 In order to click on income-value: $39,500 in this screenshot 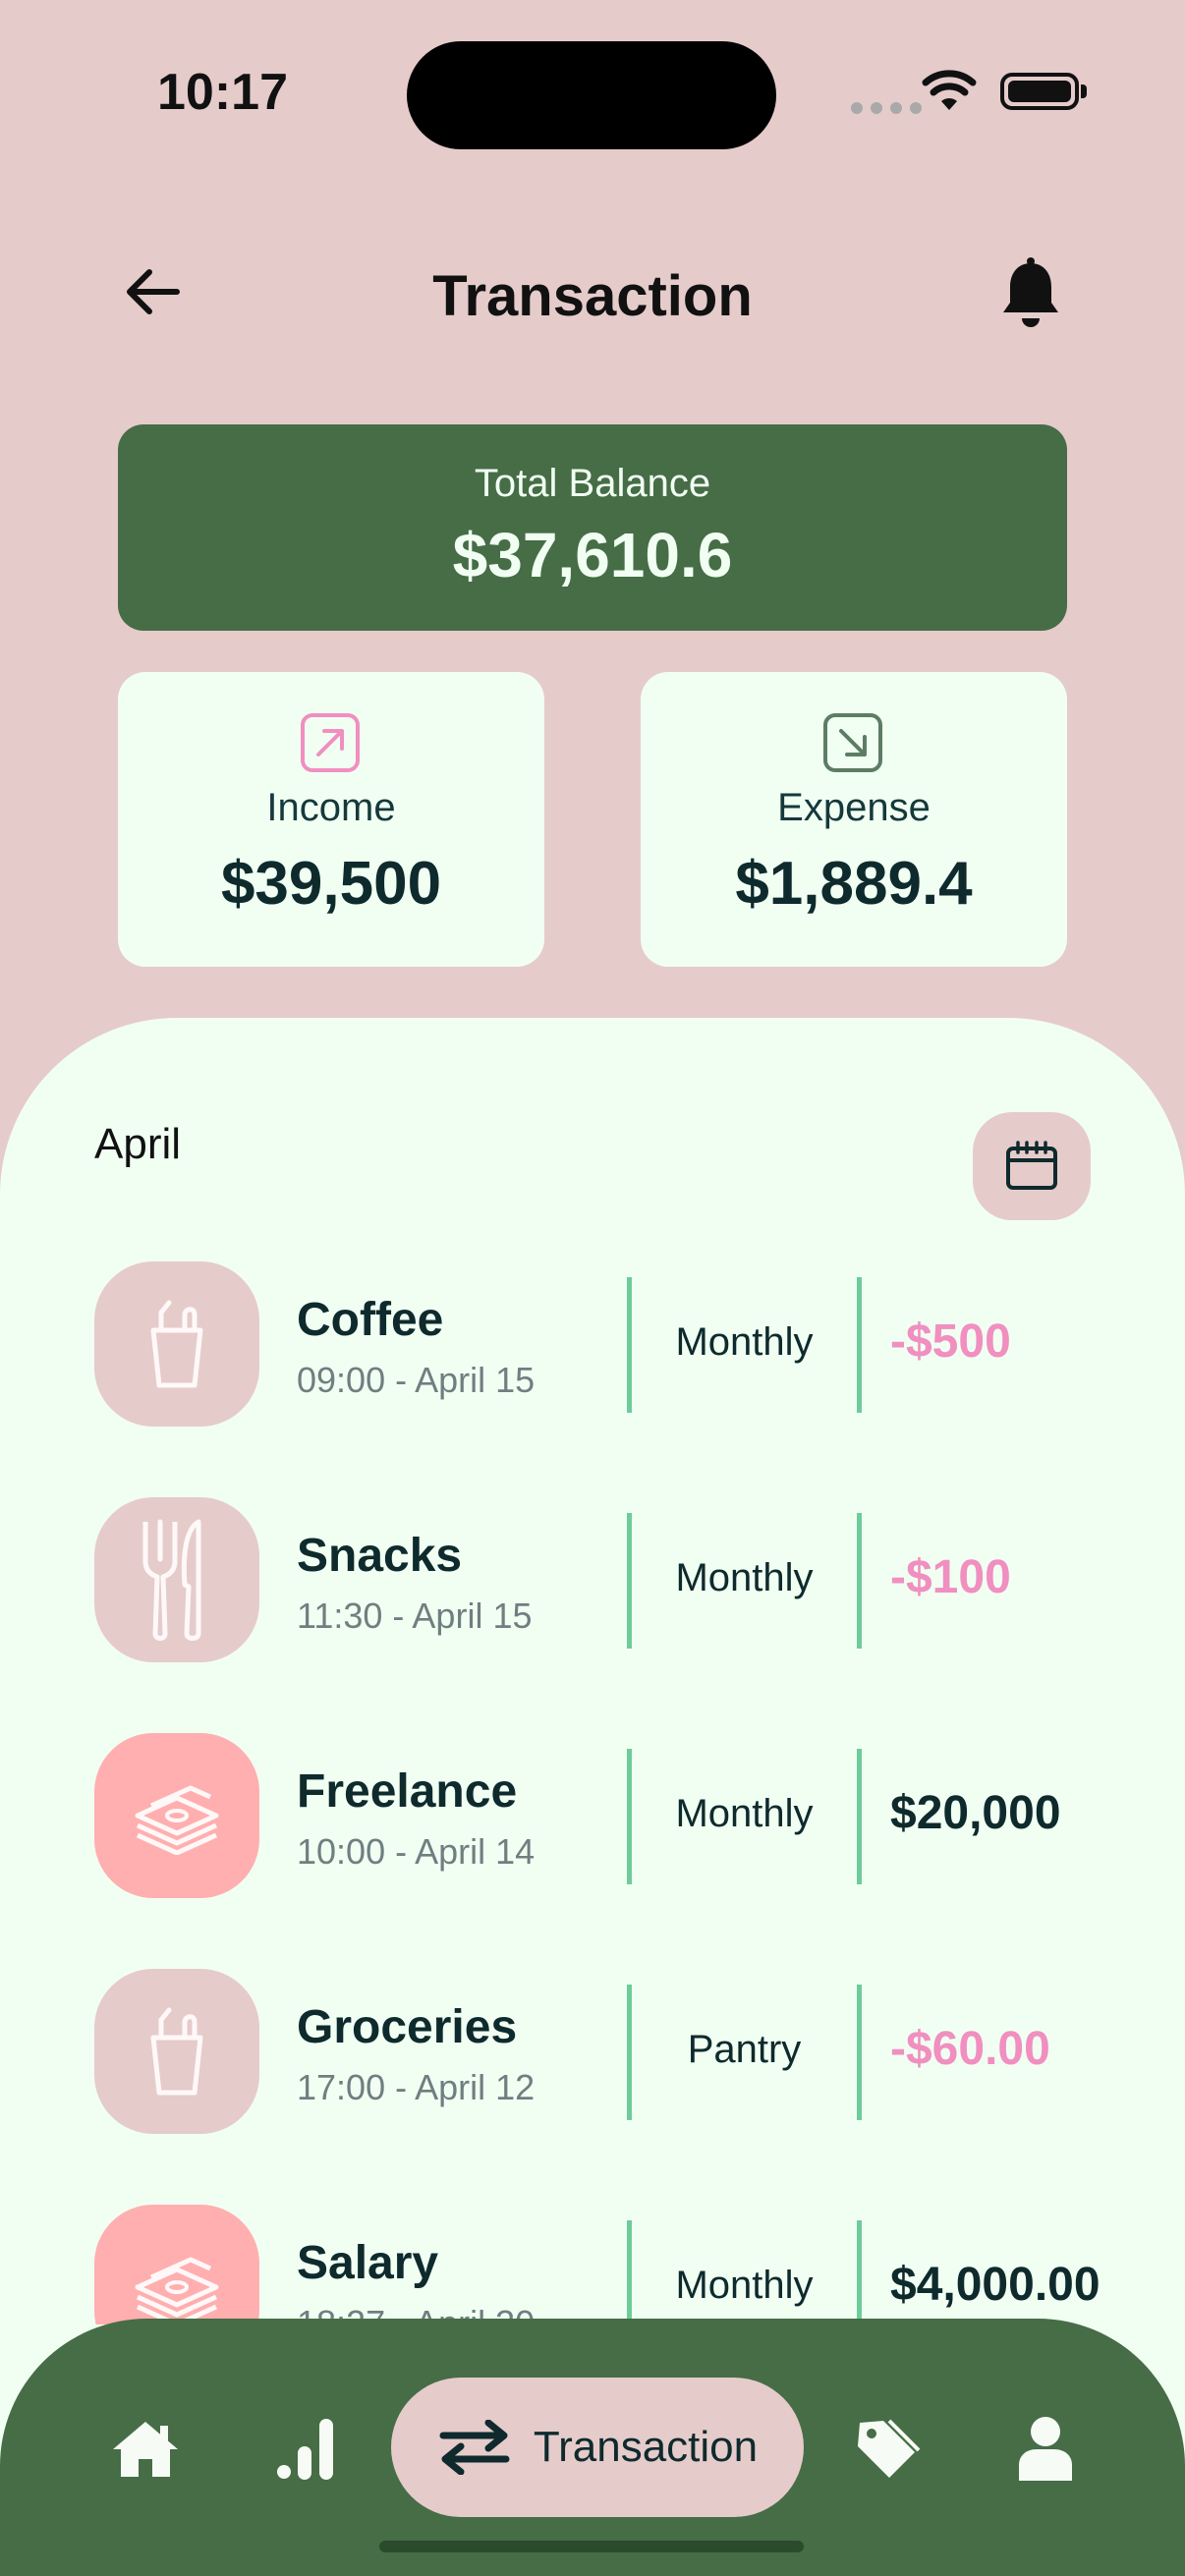, I will do `click(331, 884)`.